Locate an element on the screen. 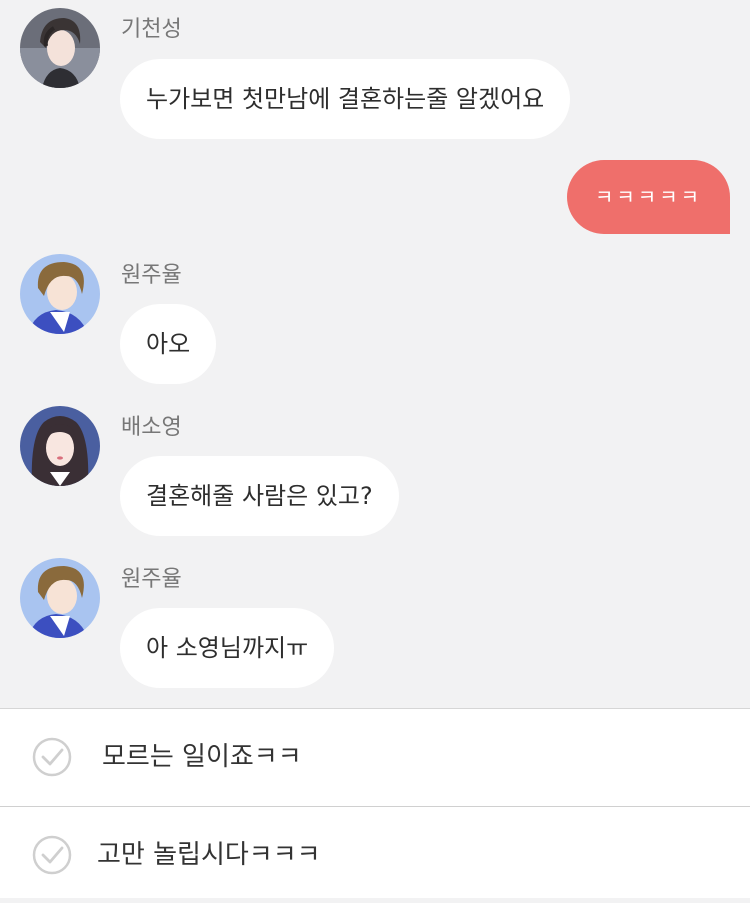 Image resolution: width=750 pixels, height=903 pixels. message-item-mine: ㅋㅋㅋㅋㅋ is located at coordinates (375, 195).